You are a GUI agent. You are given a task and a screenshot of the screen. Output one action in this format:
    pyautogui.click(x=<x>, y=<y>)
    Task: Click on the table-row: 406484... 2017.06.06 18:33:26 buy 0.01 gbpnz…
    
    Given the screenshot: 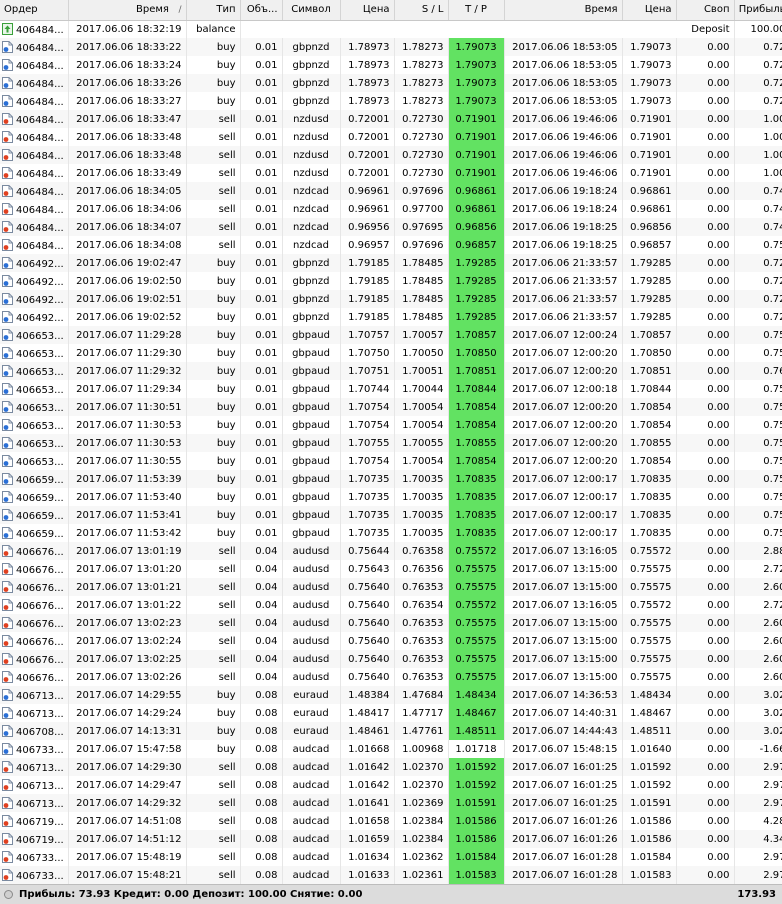 What is the action you would take?
    pyautogui.click(x=391, y=83)
    